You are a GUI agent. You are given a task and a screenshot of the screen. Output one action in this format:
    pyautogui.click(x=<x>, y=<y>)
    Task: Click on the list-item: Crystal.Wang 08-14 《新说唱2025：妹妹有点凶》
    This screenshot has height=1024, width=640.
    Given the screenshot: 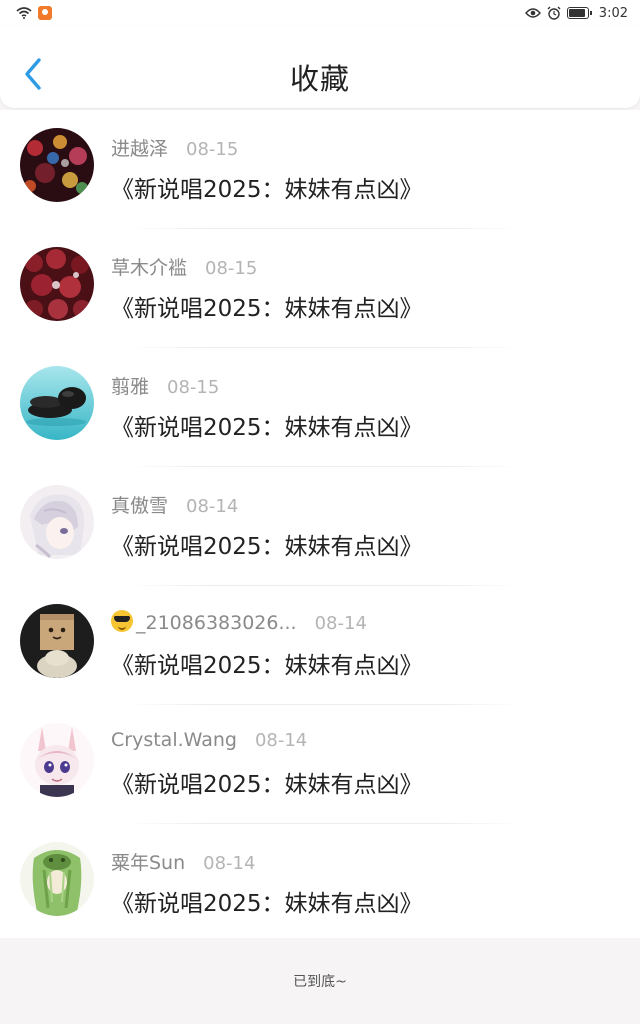 What is the action you would take?
    pyautogui.click(x=320, y=764)
    